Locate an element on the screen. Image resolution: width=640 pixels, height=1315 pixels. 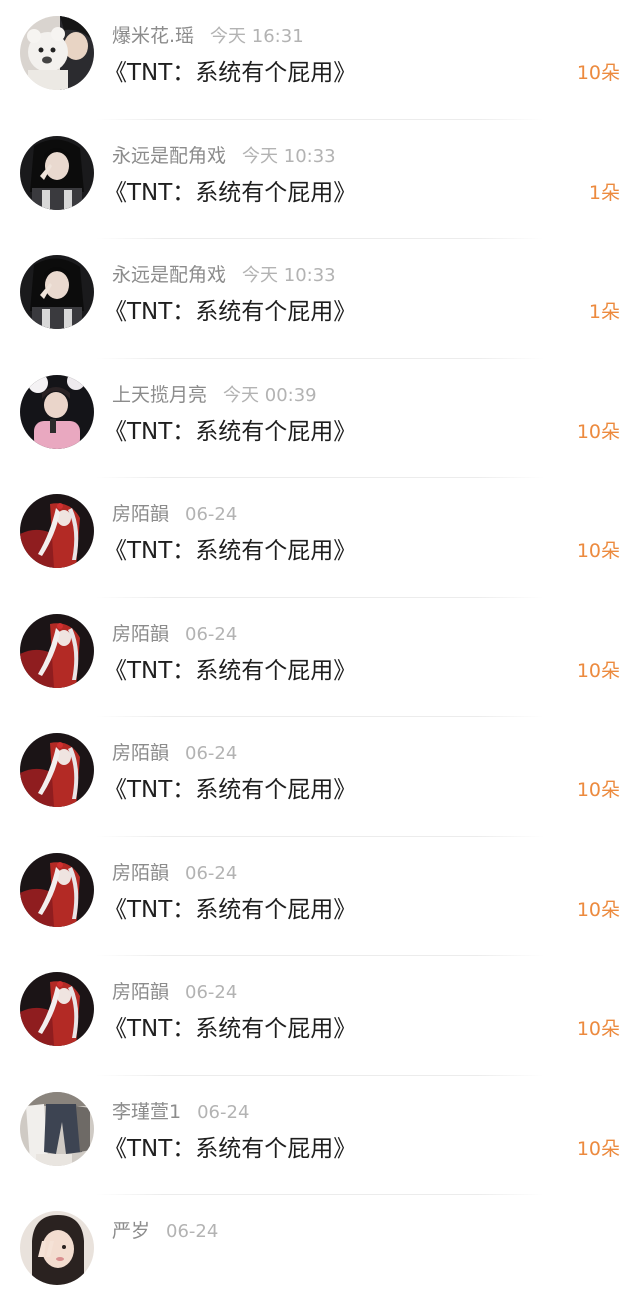
list-item: 严岁 06-24 is located at coordinates (320, 1255).